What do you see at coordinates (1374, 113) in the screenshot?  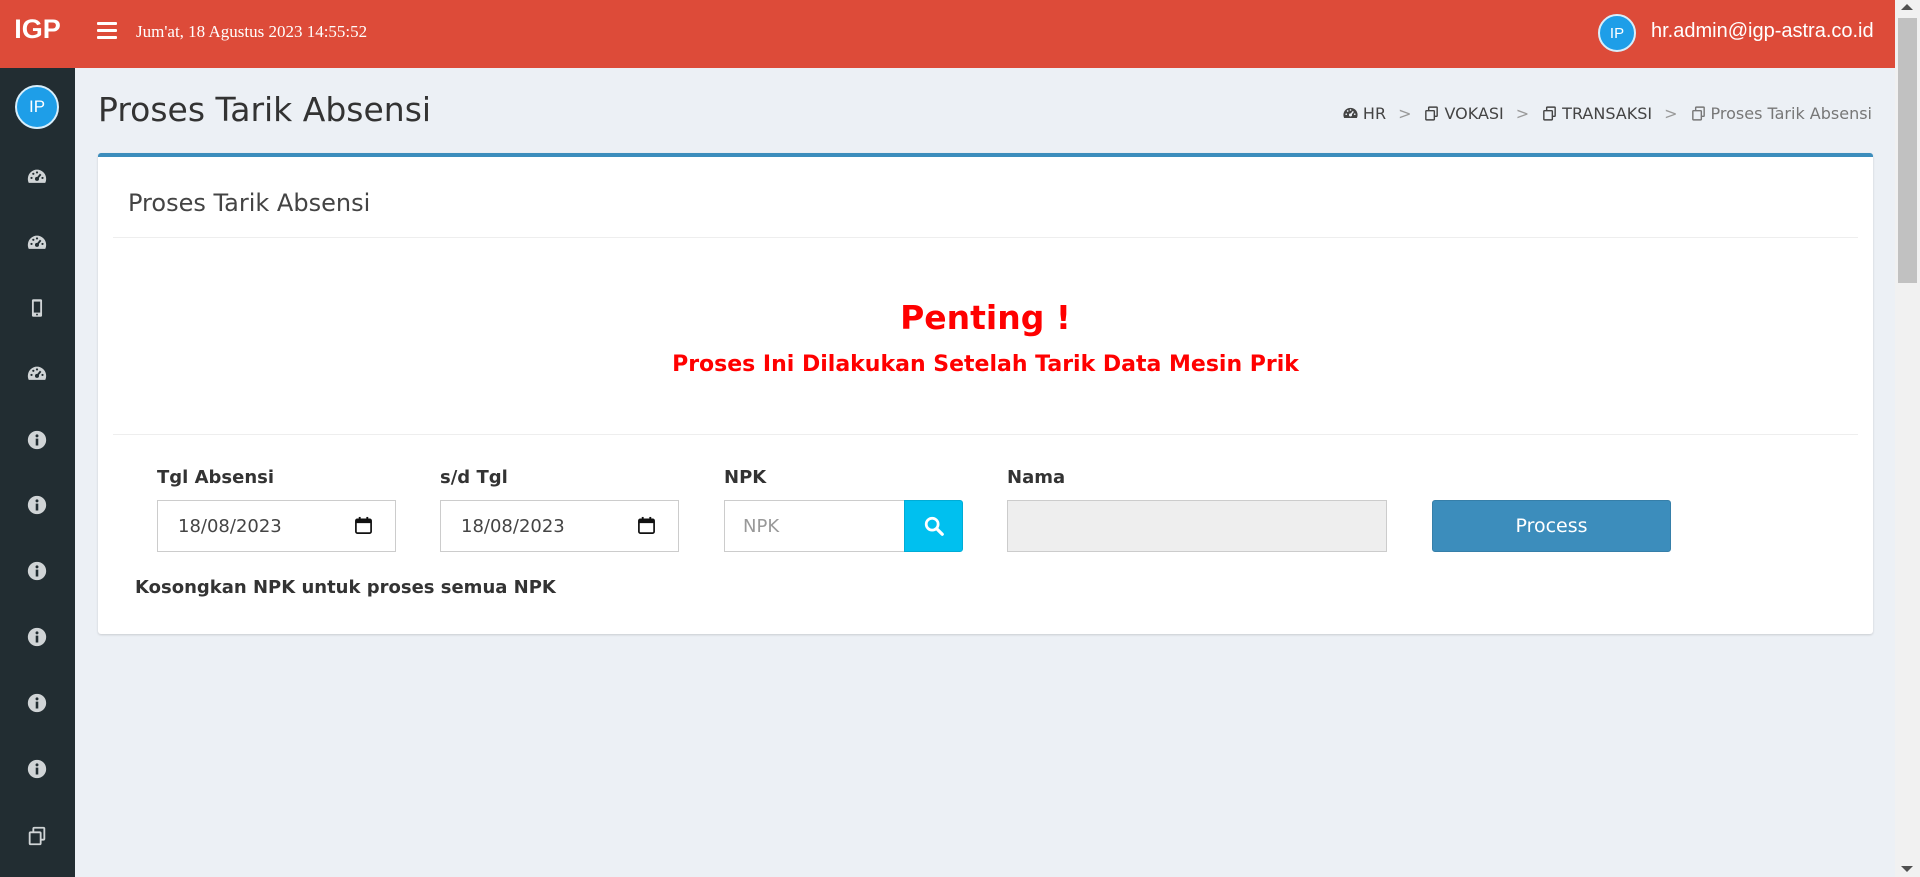 I see `breadcrumb-label: HR` at bounding box center [1374, 113].